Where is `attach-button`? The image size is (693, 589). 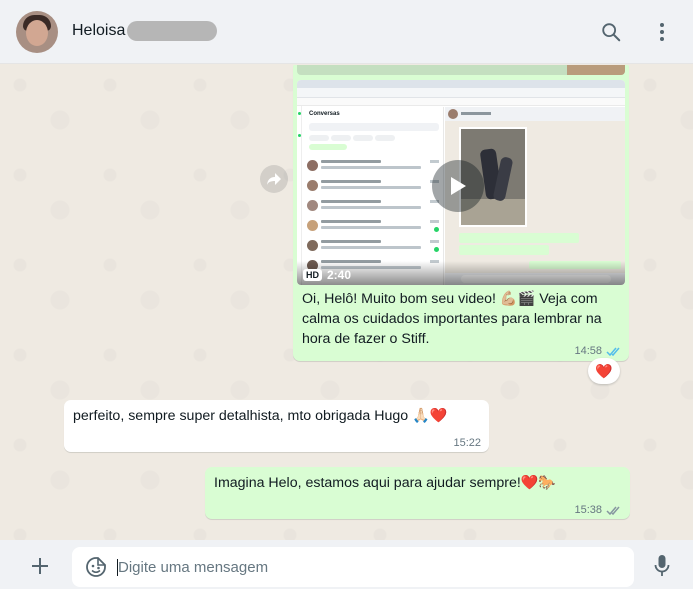
attach-button is located at coordinates (40, 566).